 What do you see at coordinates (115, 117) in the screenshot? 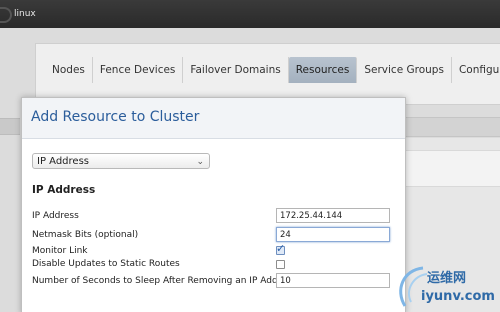
I see `dialog-title: Add Resource to Cluster` at bounding box center [115, 117].